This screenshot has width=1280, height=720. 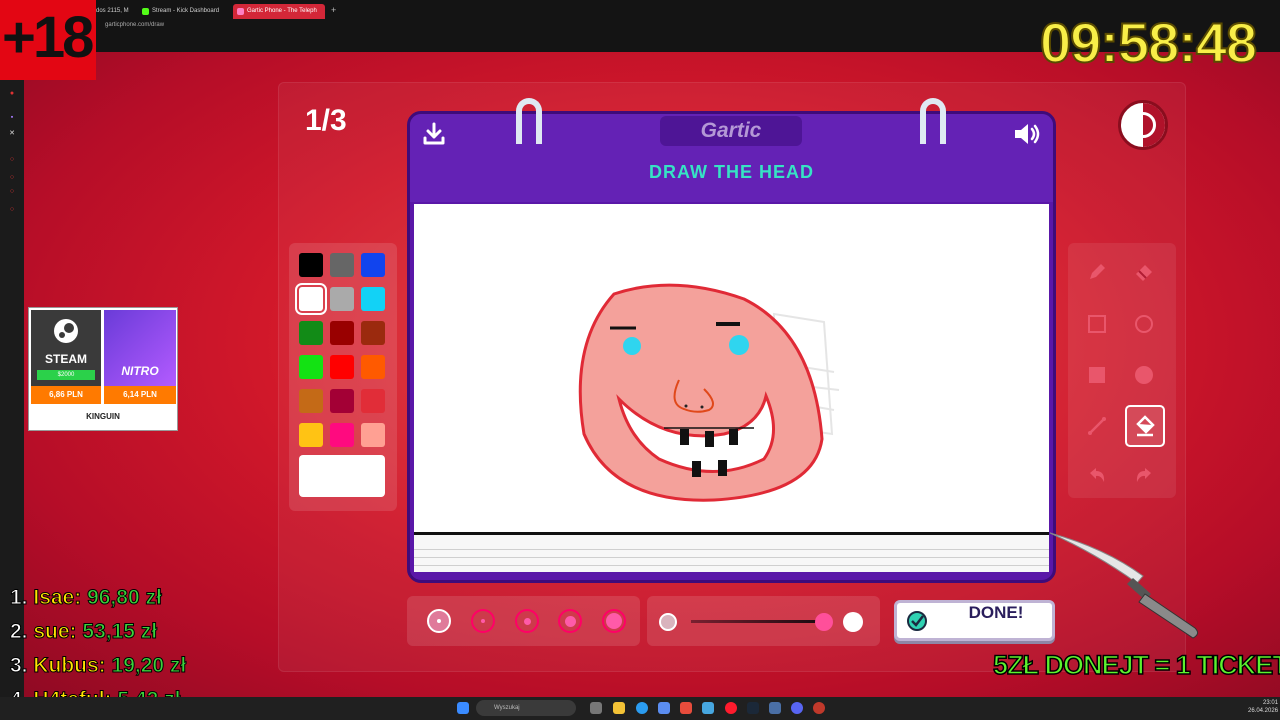 I want to click on taskbar-search: Wyszukaj, so click(x=526, y=708).